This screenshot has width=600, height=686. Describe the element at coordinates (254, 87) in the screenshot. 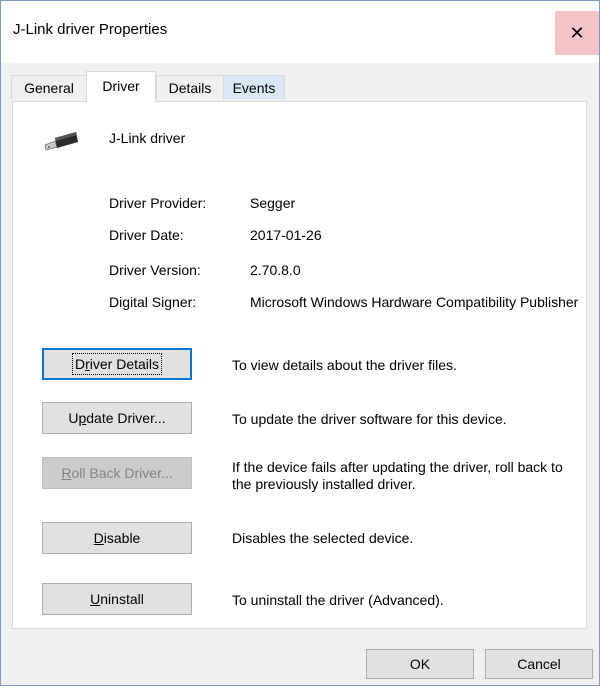

I see `tab-events: Events` at that location.